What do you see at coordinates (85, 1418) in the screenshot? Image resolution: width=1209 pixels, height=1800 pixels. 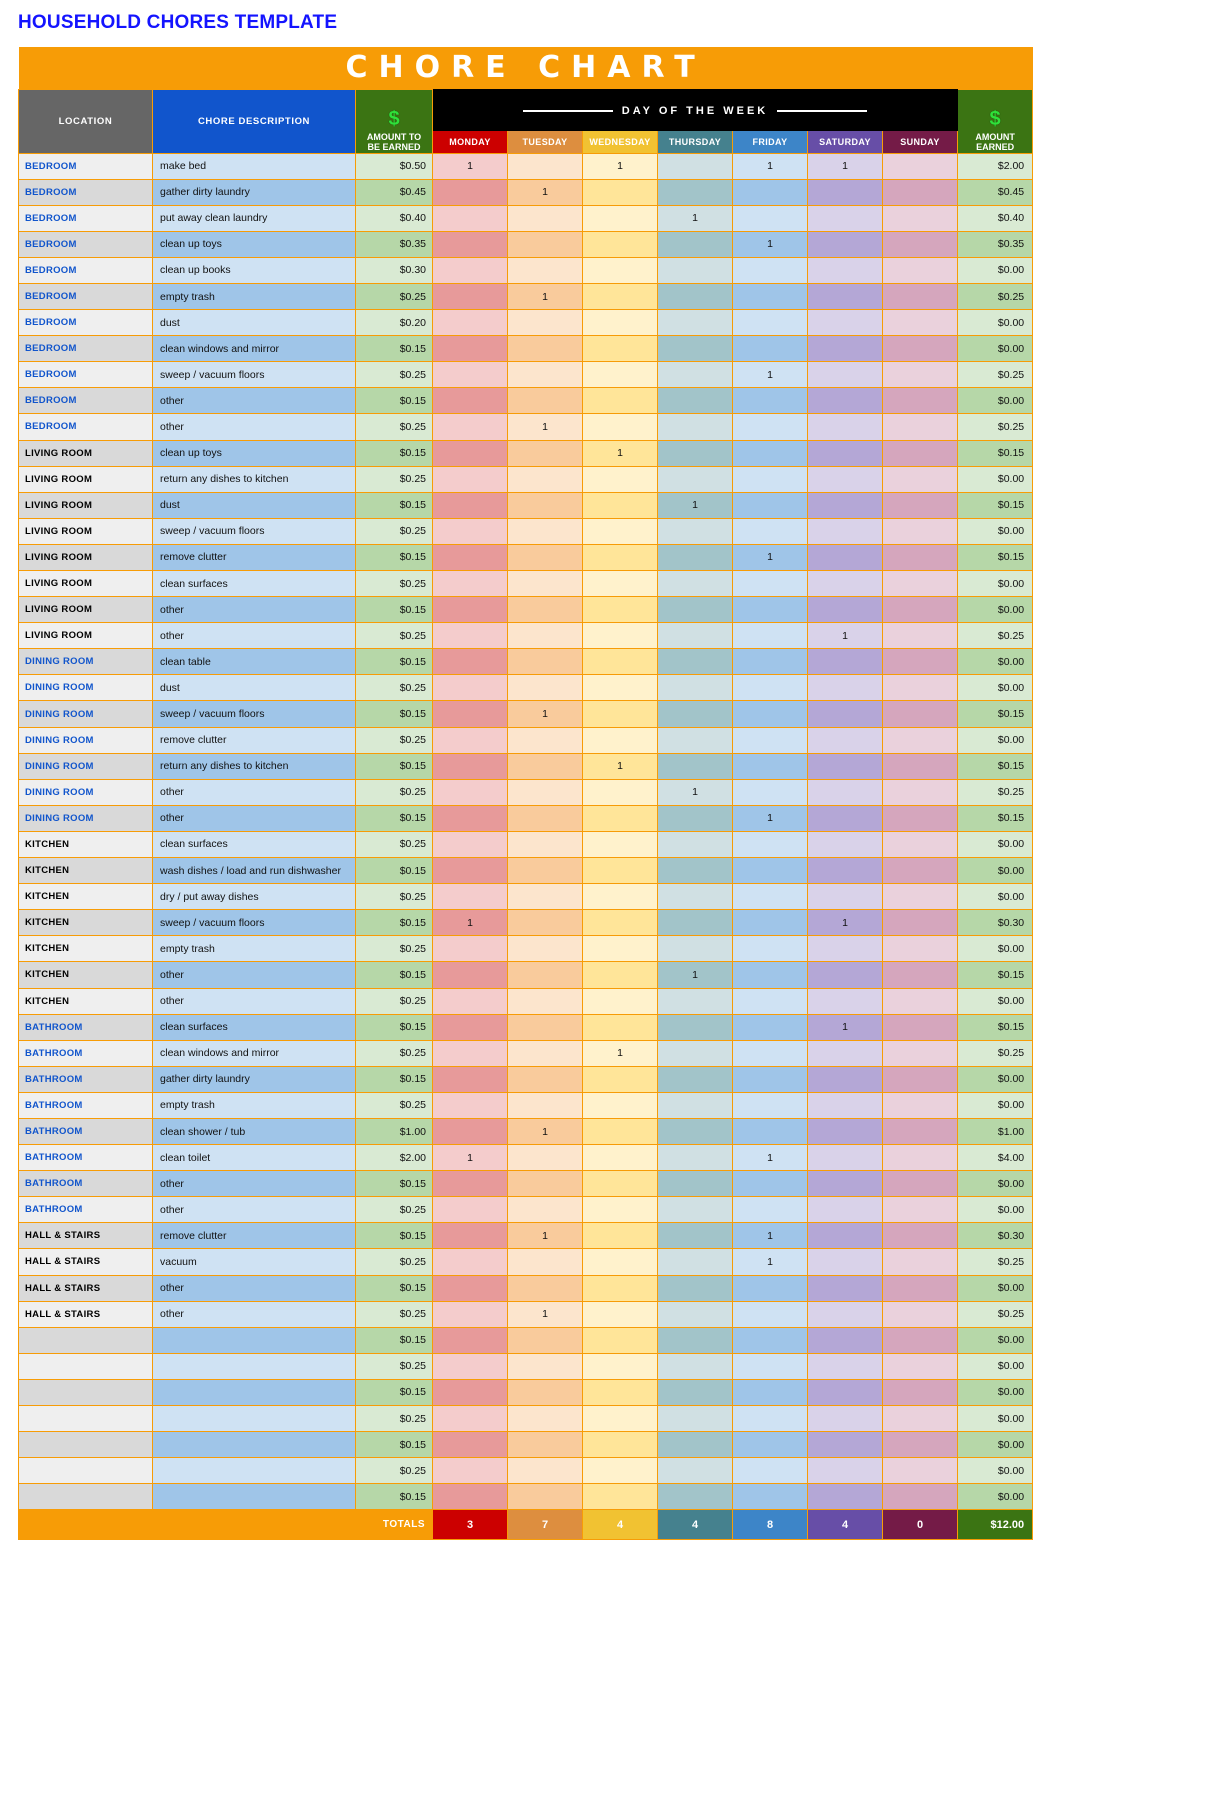 I see `cell-location` at bounding box center [85, 1418].